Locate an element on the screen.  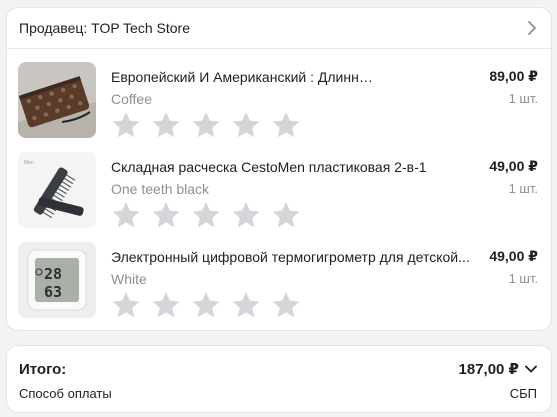
product-image-wallet is located at coordinates (57, 100).